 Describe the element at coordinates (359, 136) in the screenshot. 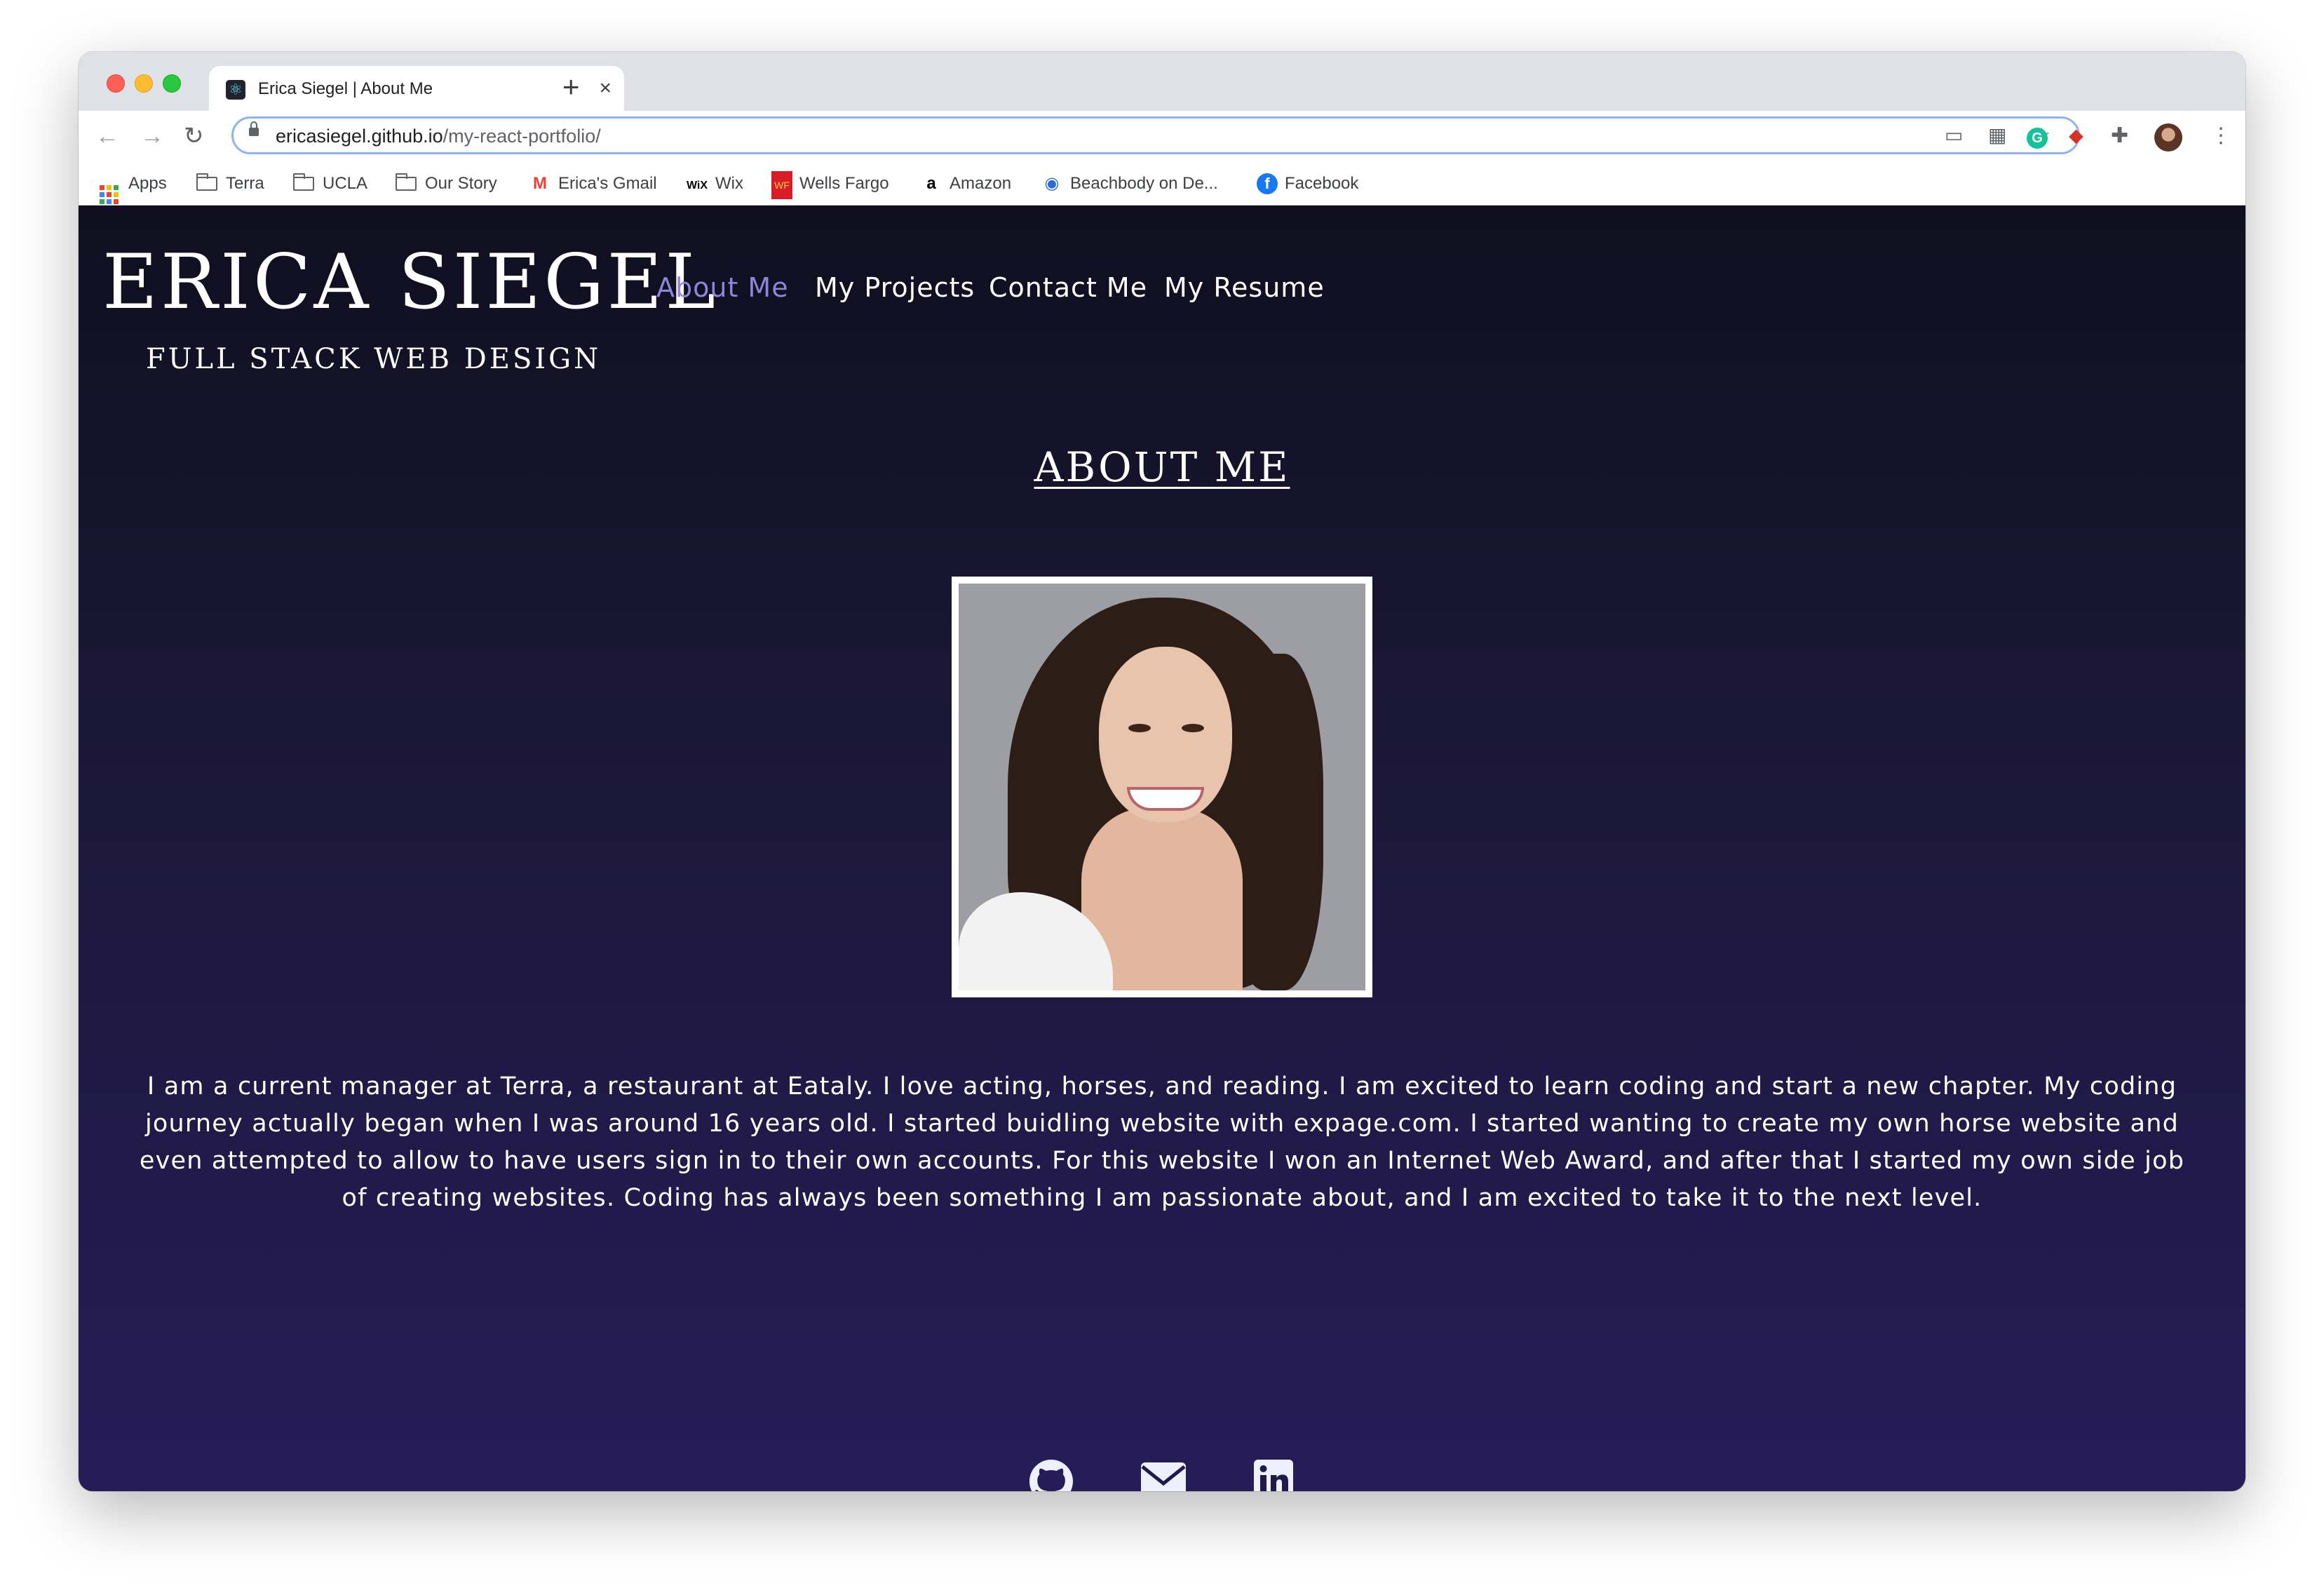

I see `url-host: ericasiegel.github.io` at that location.